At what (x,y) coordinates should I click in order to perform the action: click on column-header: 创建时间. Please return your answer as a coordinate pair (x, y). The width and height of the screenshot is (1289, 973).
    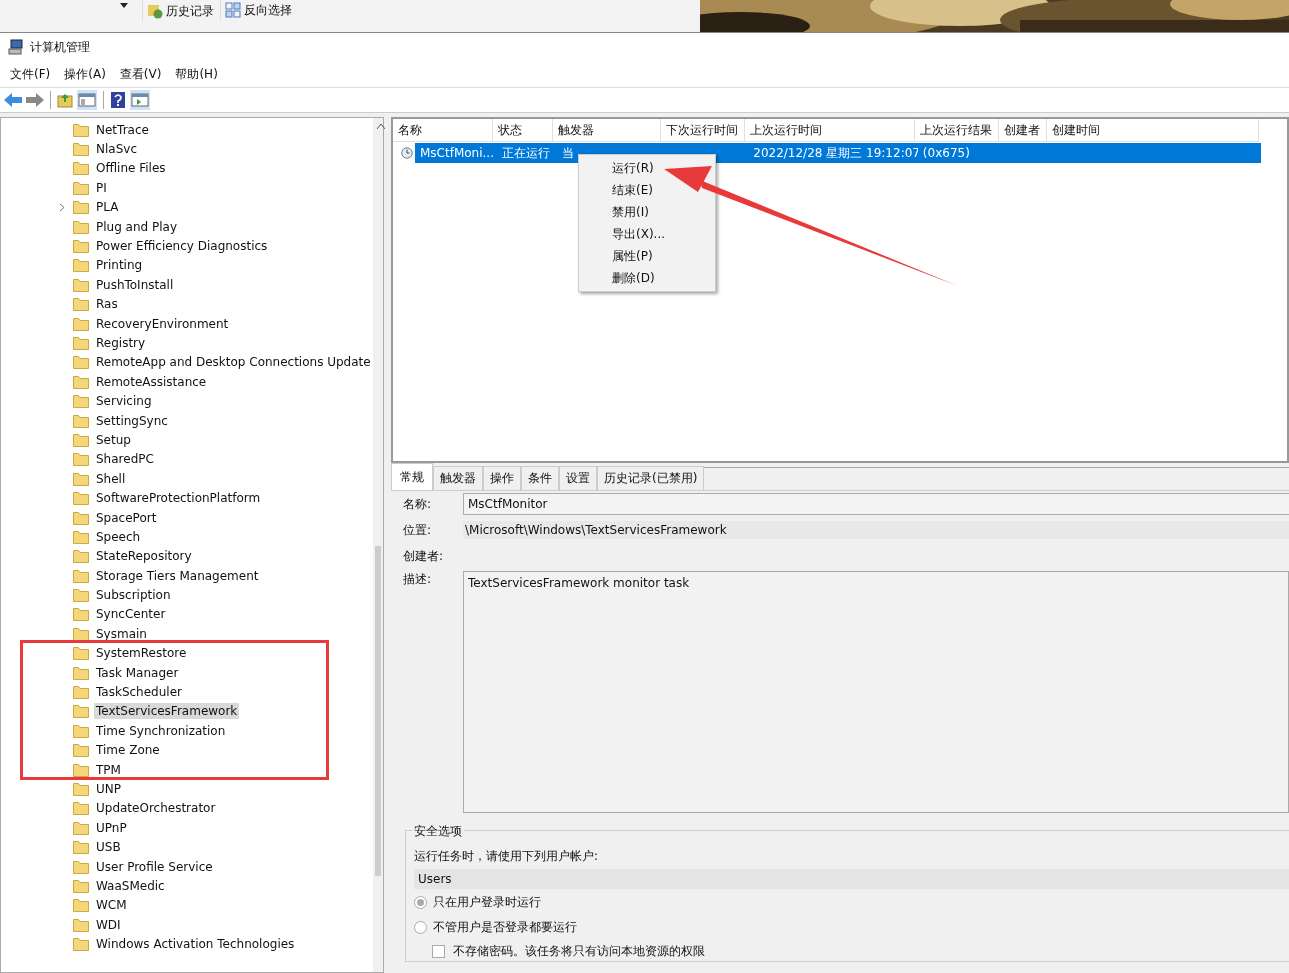
    Looking at the image, I should click on (1153, 130).